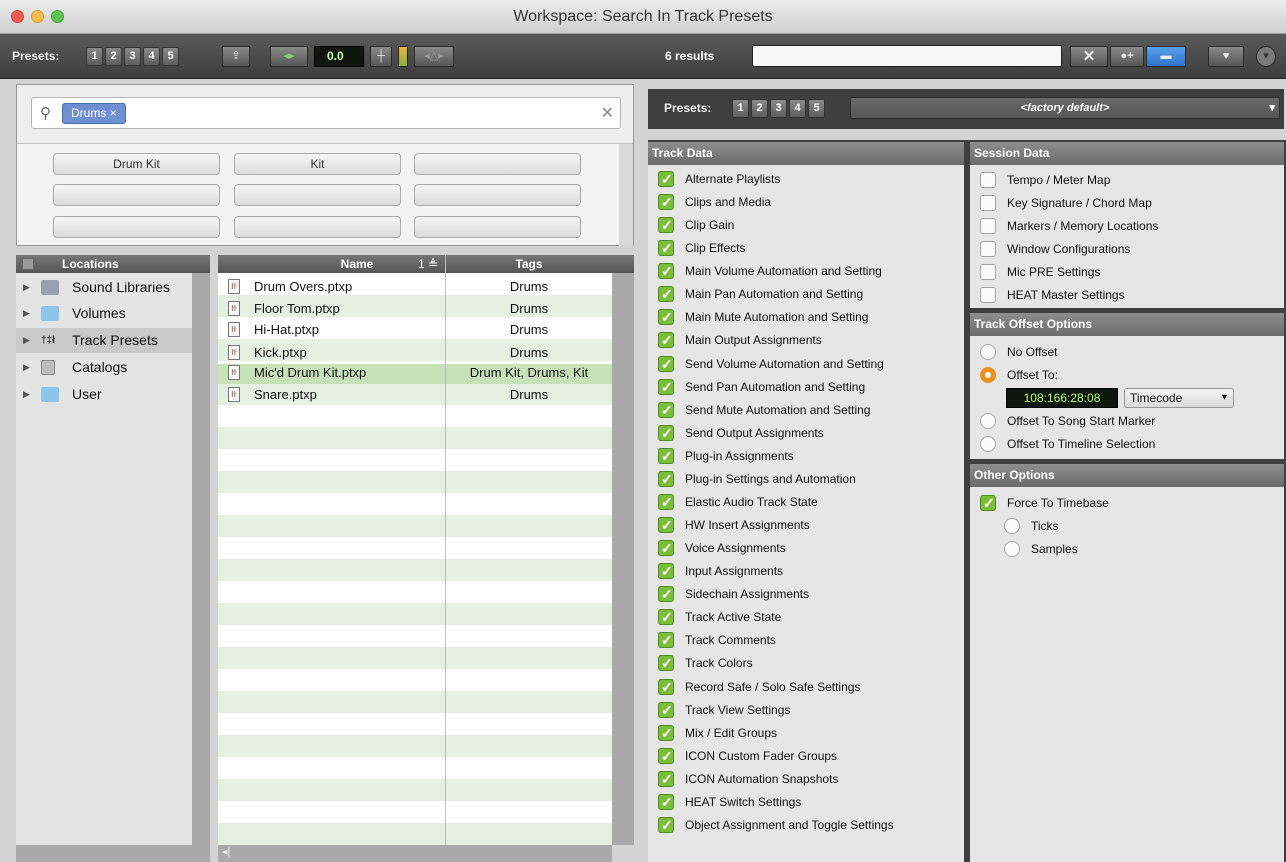  I want to click on clear-search-field-icon: ✕, so click(607, 113).